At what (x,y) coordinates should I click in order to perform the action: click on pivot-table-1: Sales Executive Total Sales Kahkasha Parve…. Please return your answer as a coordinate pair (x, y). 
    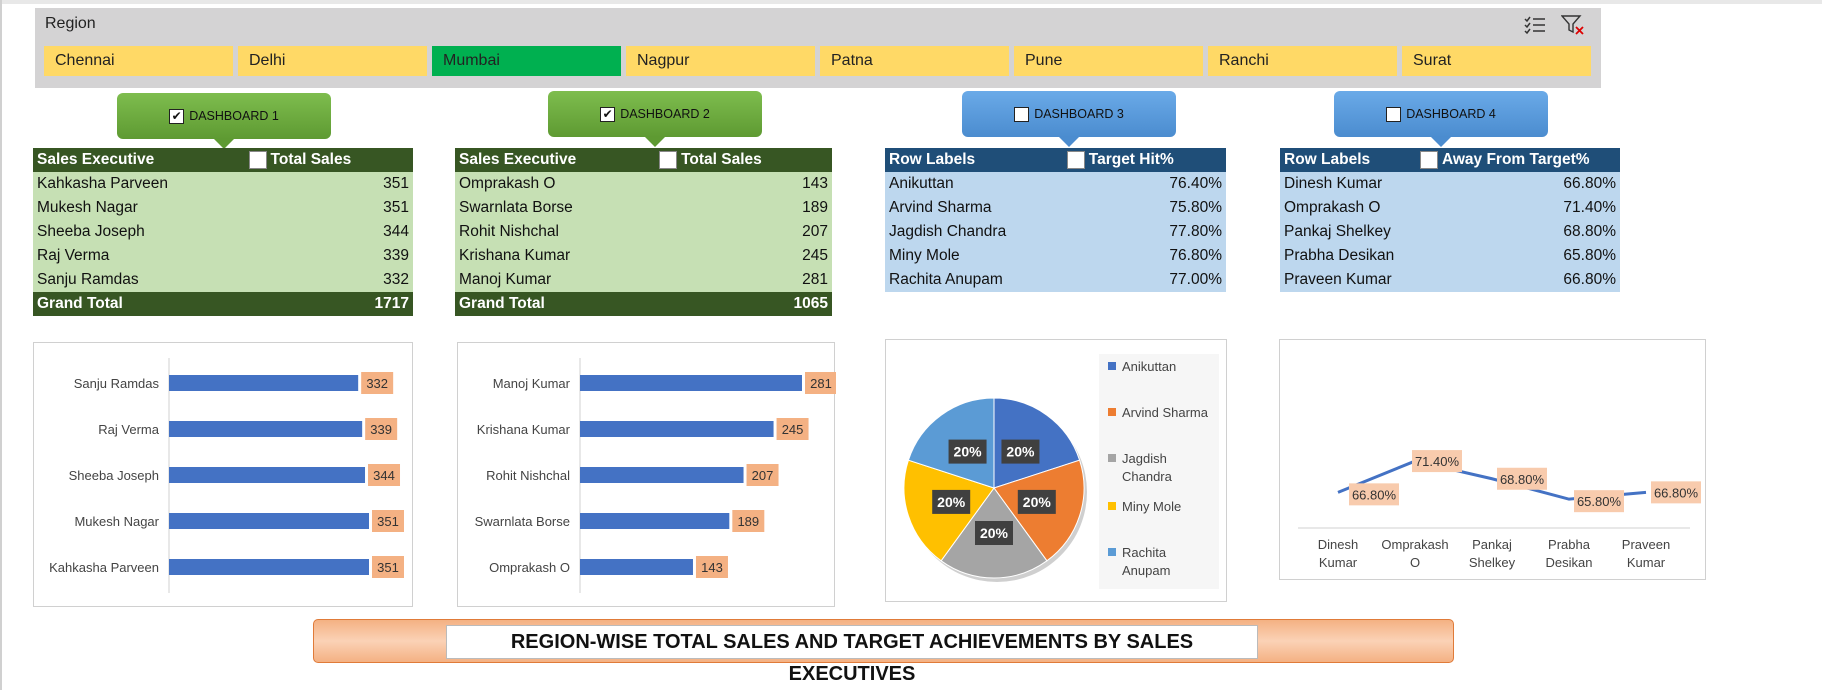
    Looking at the image, I should click on (223, 232).